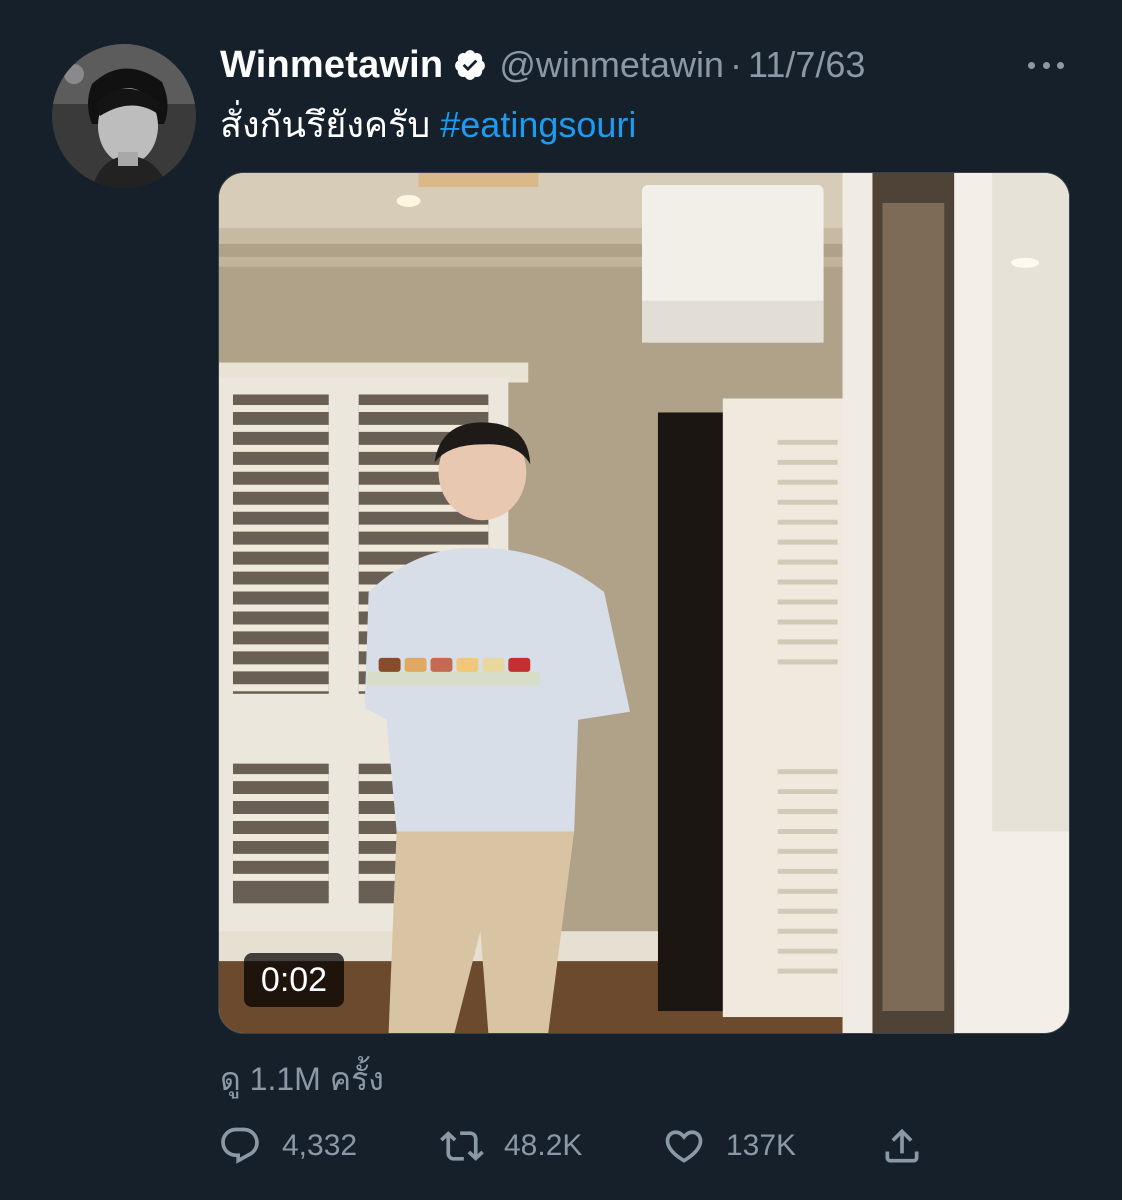  What do you see at coordinates (611, 65) in the screenshot?
I see `author-handle: @winmetawin` at bounding box center [611, 65].